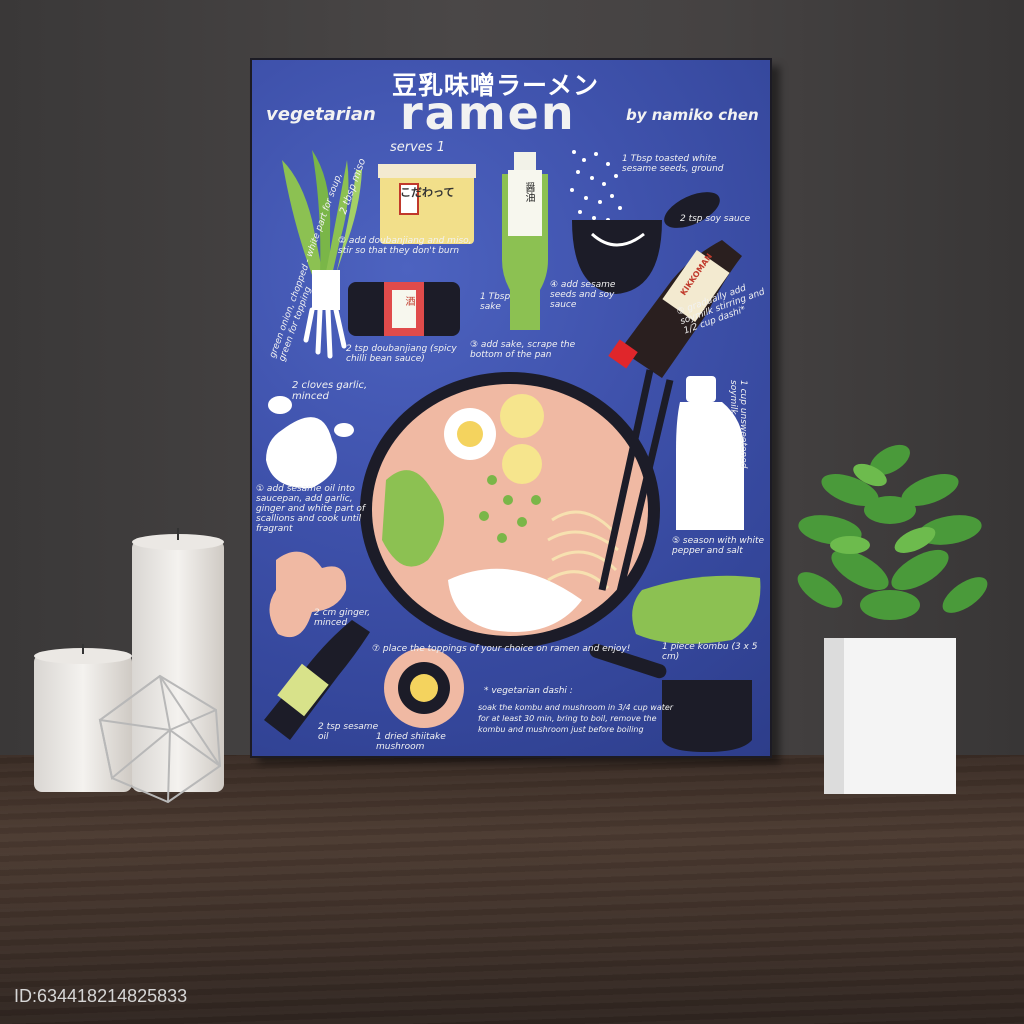  What do you see at coordinates (330, 391) in the screenshot?
I see `note-garlic: 2 cloves garlic, minced` at bounding box center [330, 391].